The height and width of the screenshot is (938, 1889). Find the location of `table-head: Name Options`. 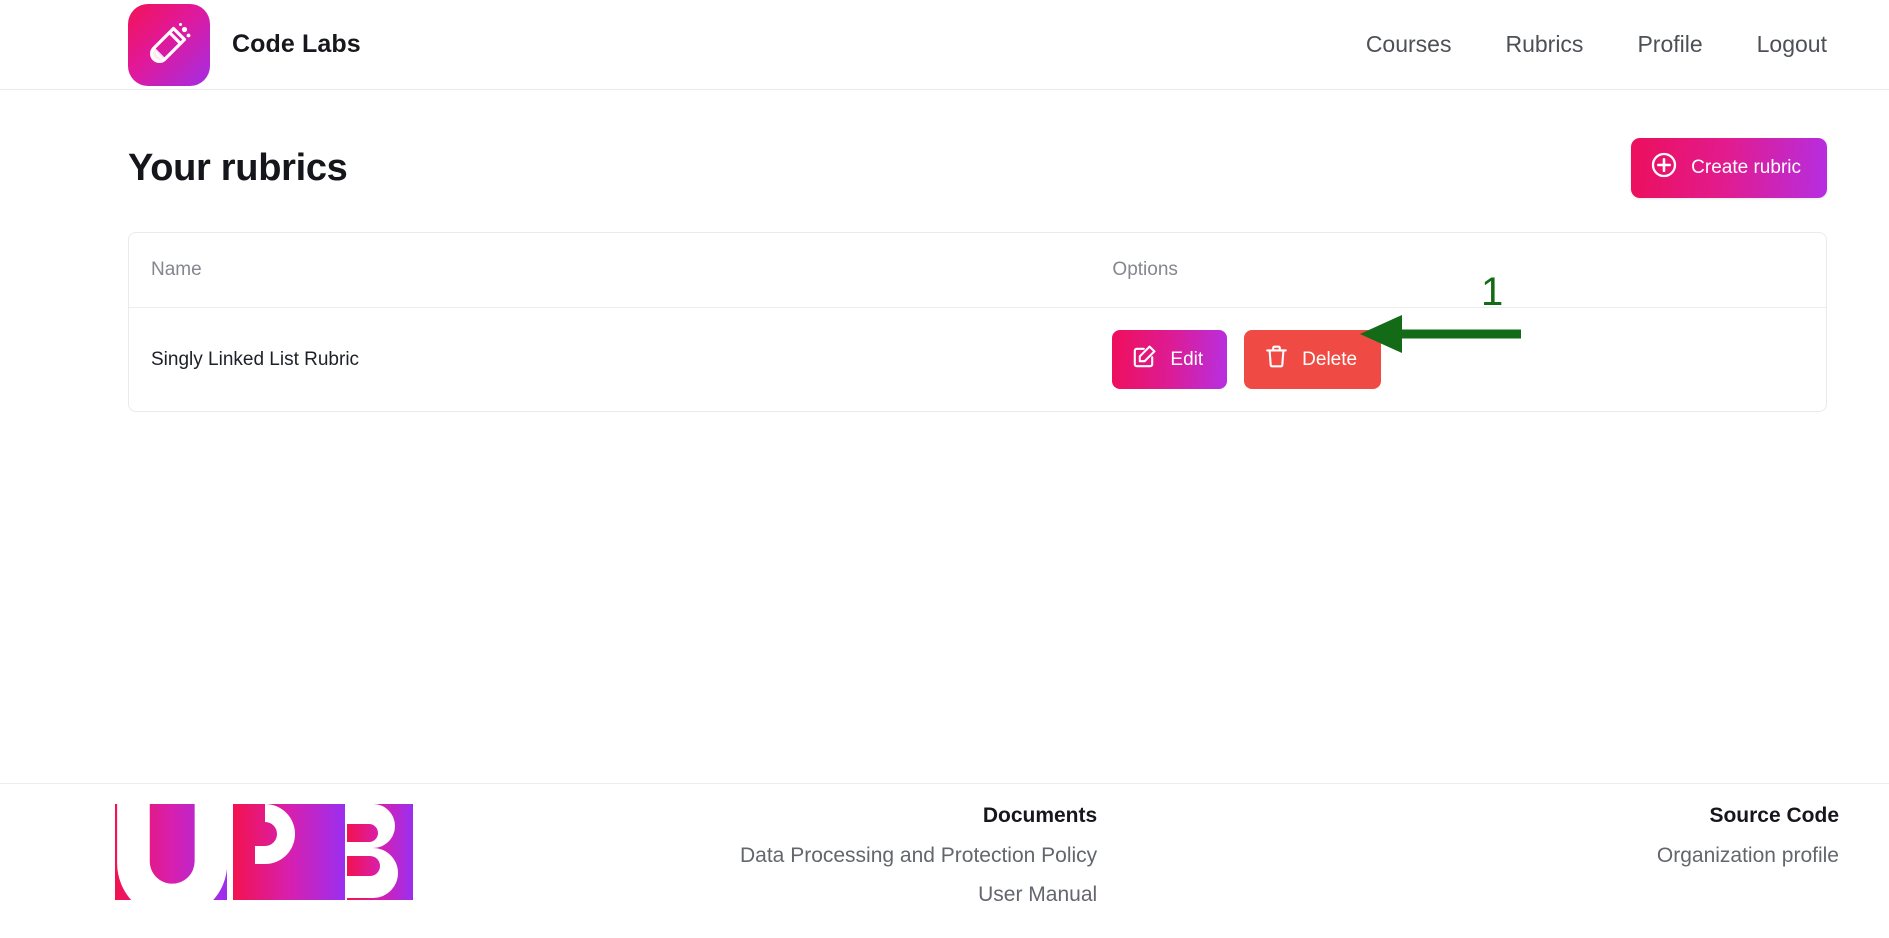

table-head: Name Options is located at coordinates (977, 270).